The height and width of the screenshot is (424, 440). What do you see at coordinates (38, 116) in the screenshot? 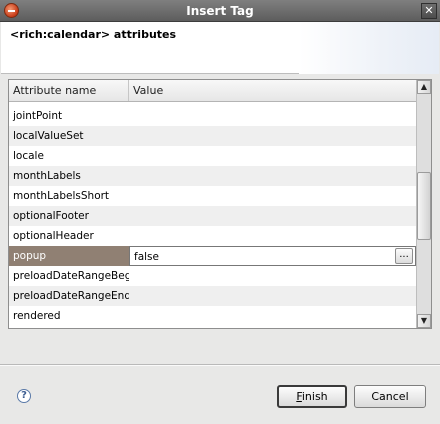
I see `attribute-name-cell: jointPoint` at bounding box center [38, 116].